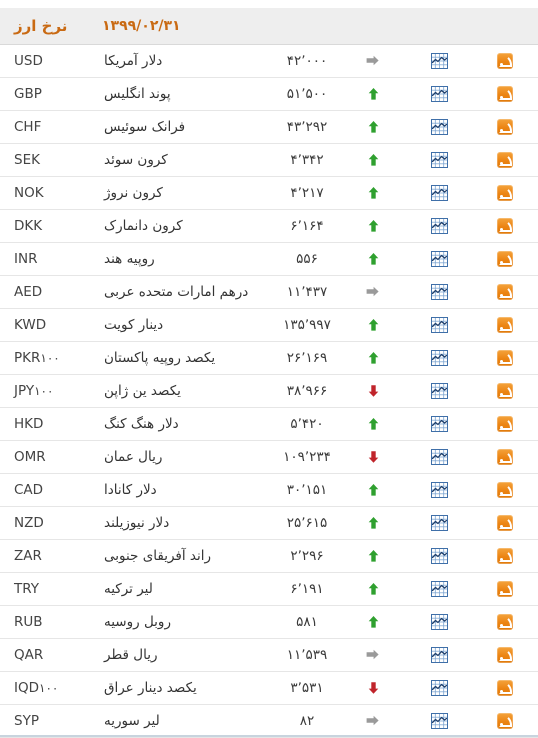 The height and width of the screenshot is (738, 538). I want to click on table-row: ۳۰٬۱۵۱ دلار کانادا CAD, so click(269, 490).